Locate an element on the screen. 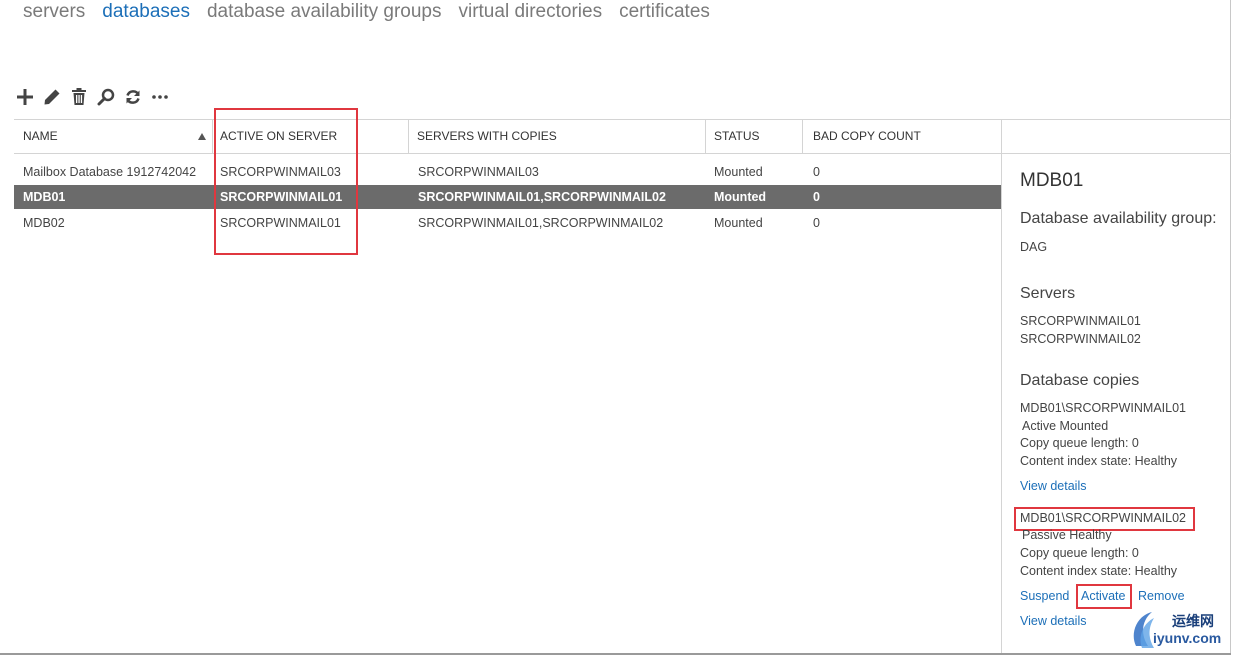  tab-virtual-directories: virtual directories is located at coordinates (530, 14).